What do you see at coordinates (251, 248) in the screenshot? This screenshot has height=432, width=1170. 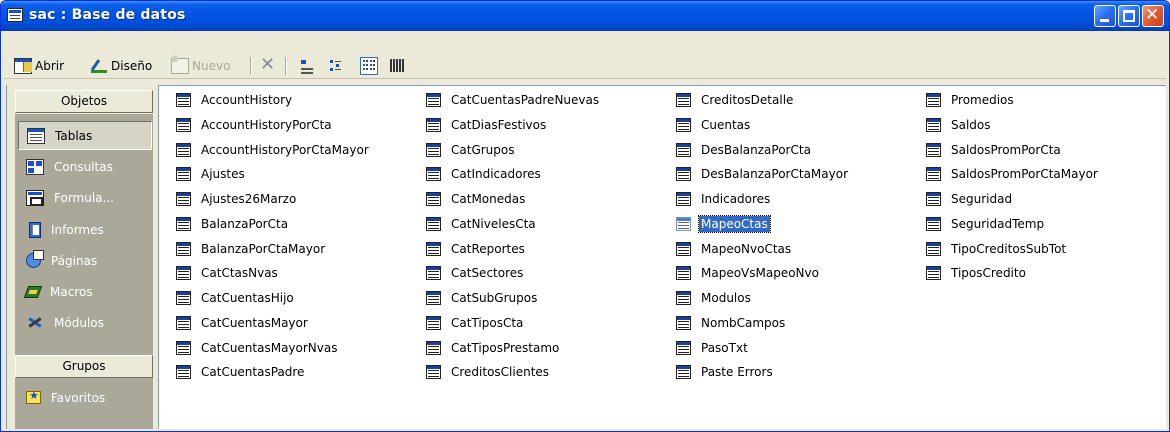 I see `table-list-item: BalanzaPorCtaMayor` at bounding box center [251, 248].